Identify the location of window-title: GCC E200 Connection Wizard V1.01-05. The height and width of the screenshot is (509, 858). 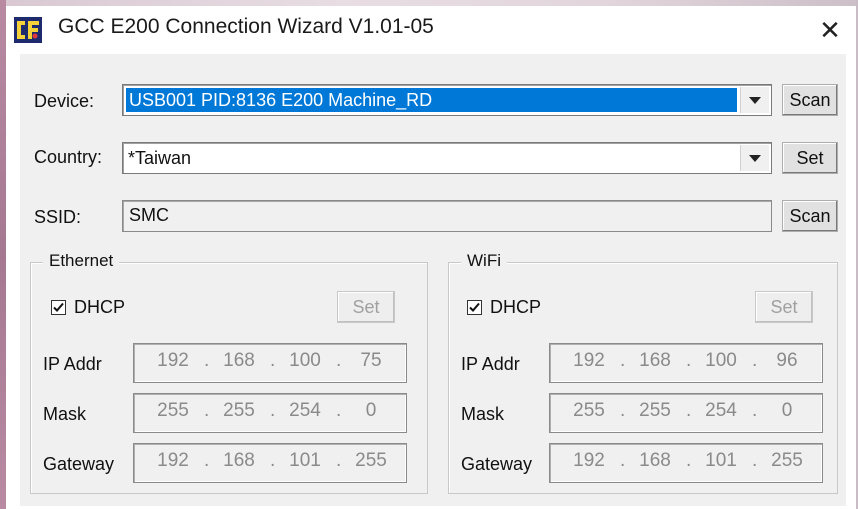
(246, 26).